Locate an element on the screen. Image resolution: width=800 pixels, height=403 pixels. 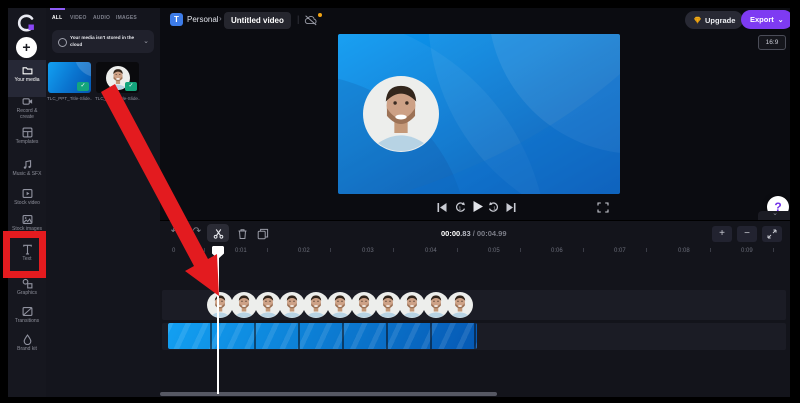
sidebar-item-graphics: Graphics is located at coordinates (27, 291).